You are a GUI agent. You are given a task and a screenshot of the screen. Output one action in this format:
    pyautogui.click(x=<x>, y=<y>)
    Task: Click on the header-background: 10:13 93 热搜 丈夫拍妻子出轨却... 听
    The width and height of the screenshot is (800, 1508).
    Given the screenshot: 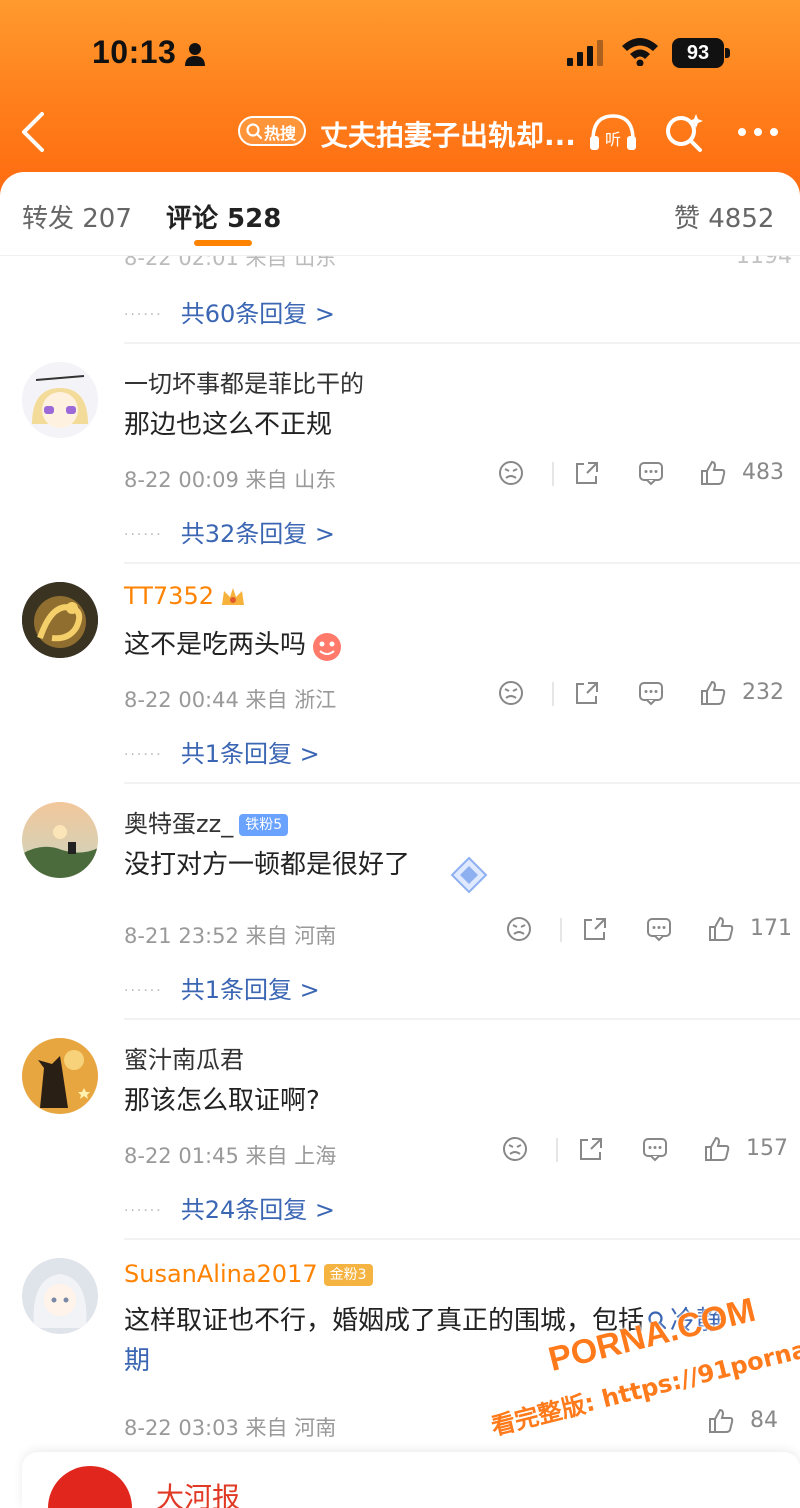 What is the action you would take?
    pyautogui.click(x=400, y=100)
    